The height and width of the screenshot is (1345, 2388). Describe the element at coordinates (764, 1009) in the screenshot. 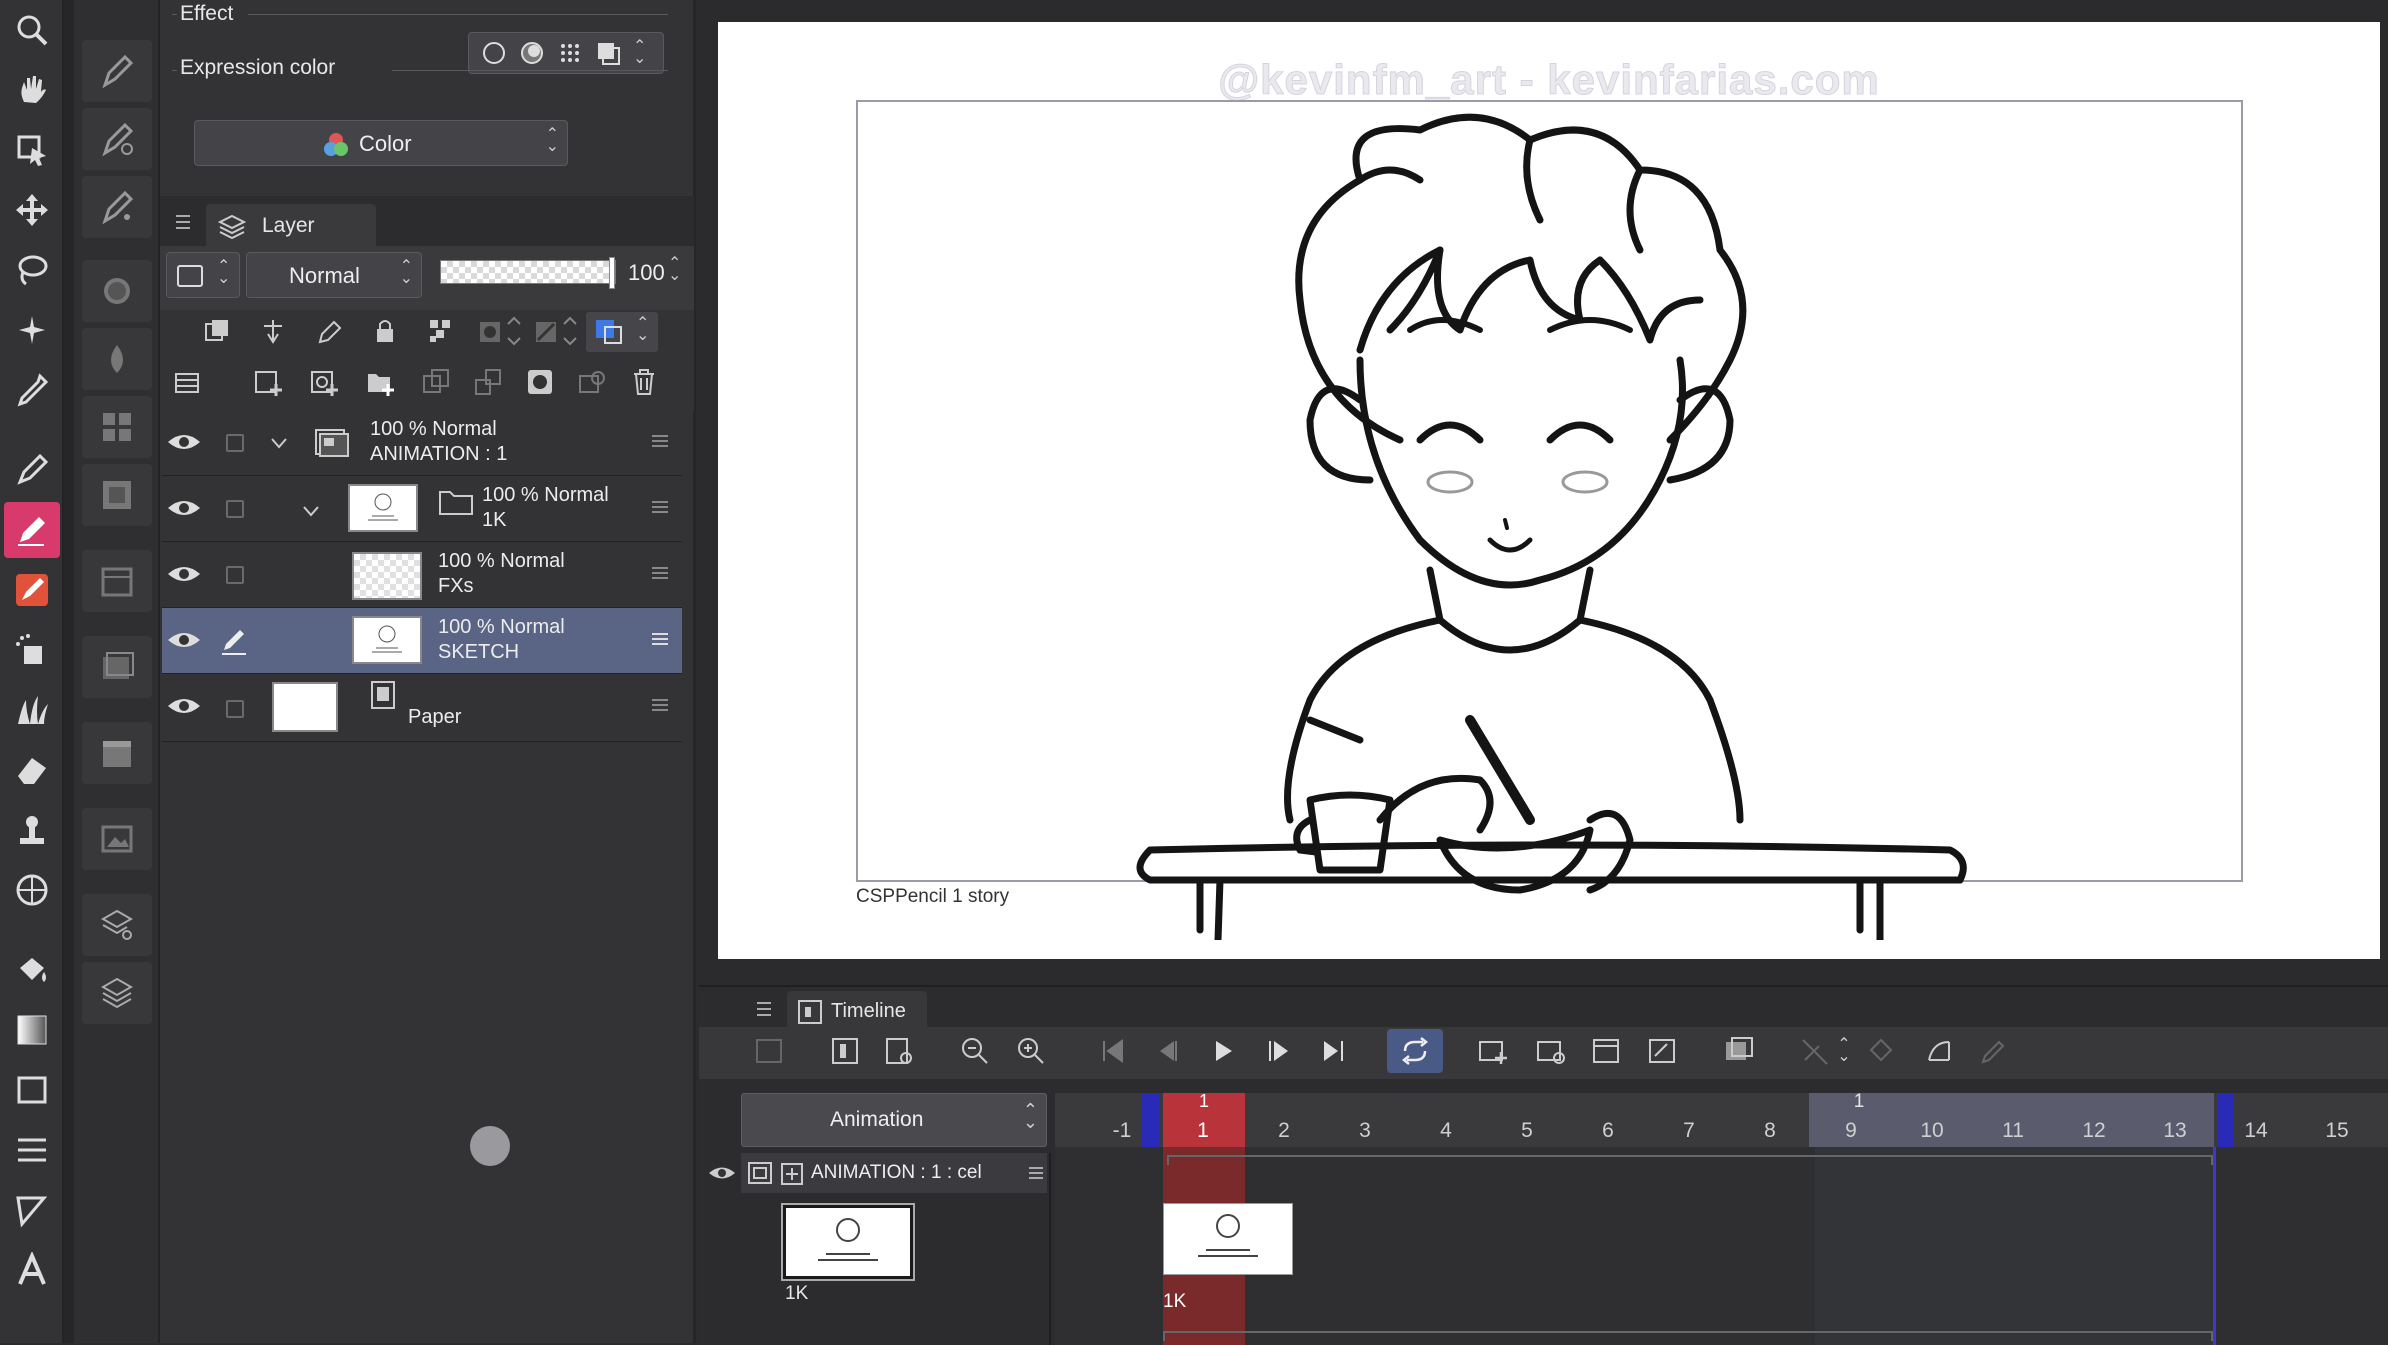

I see `timeline-menu-icon` at that location.